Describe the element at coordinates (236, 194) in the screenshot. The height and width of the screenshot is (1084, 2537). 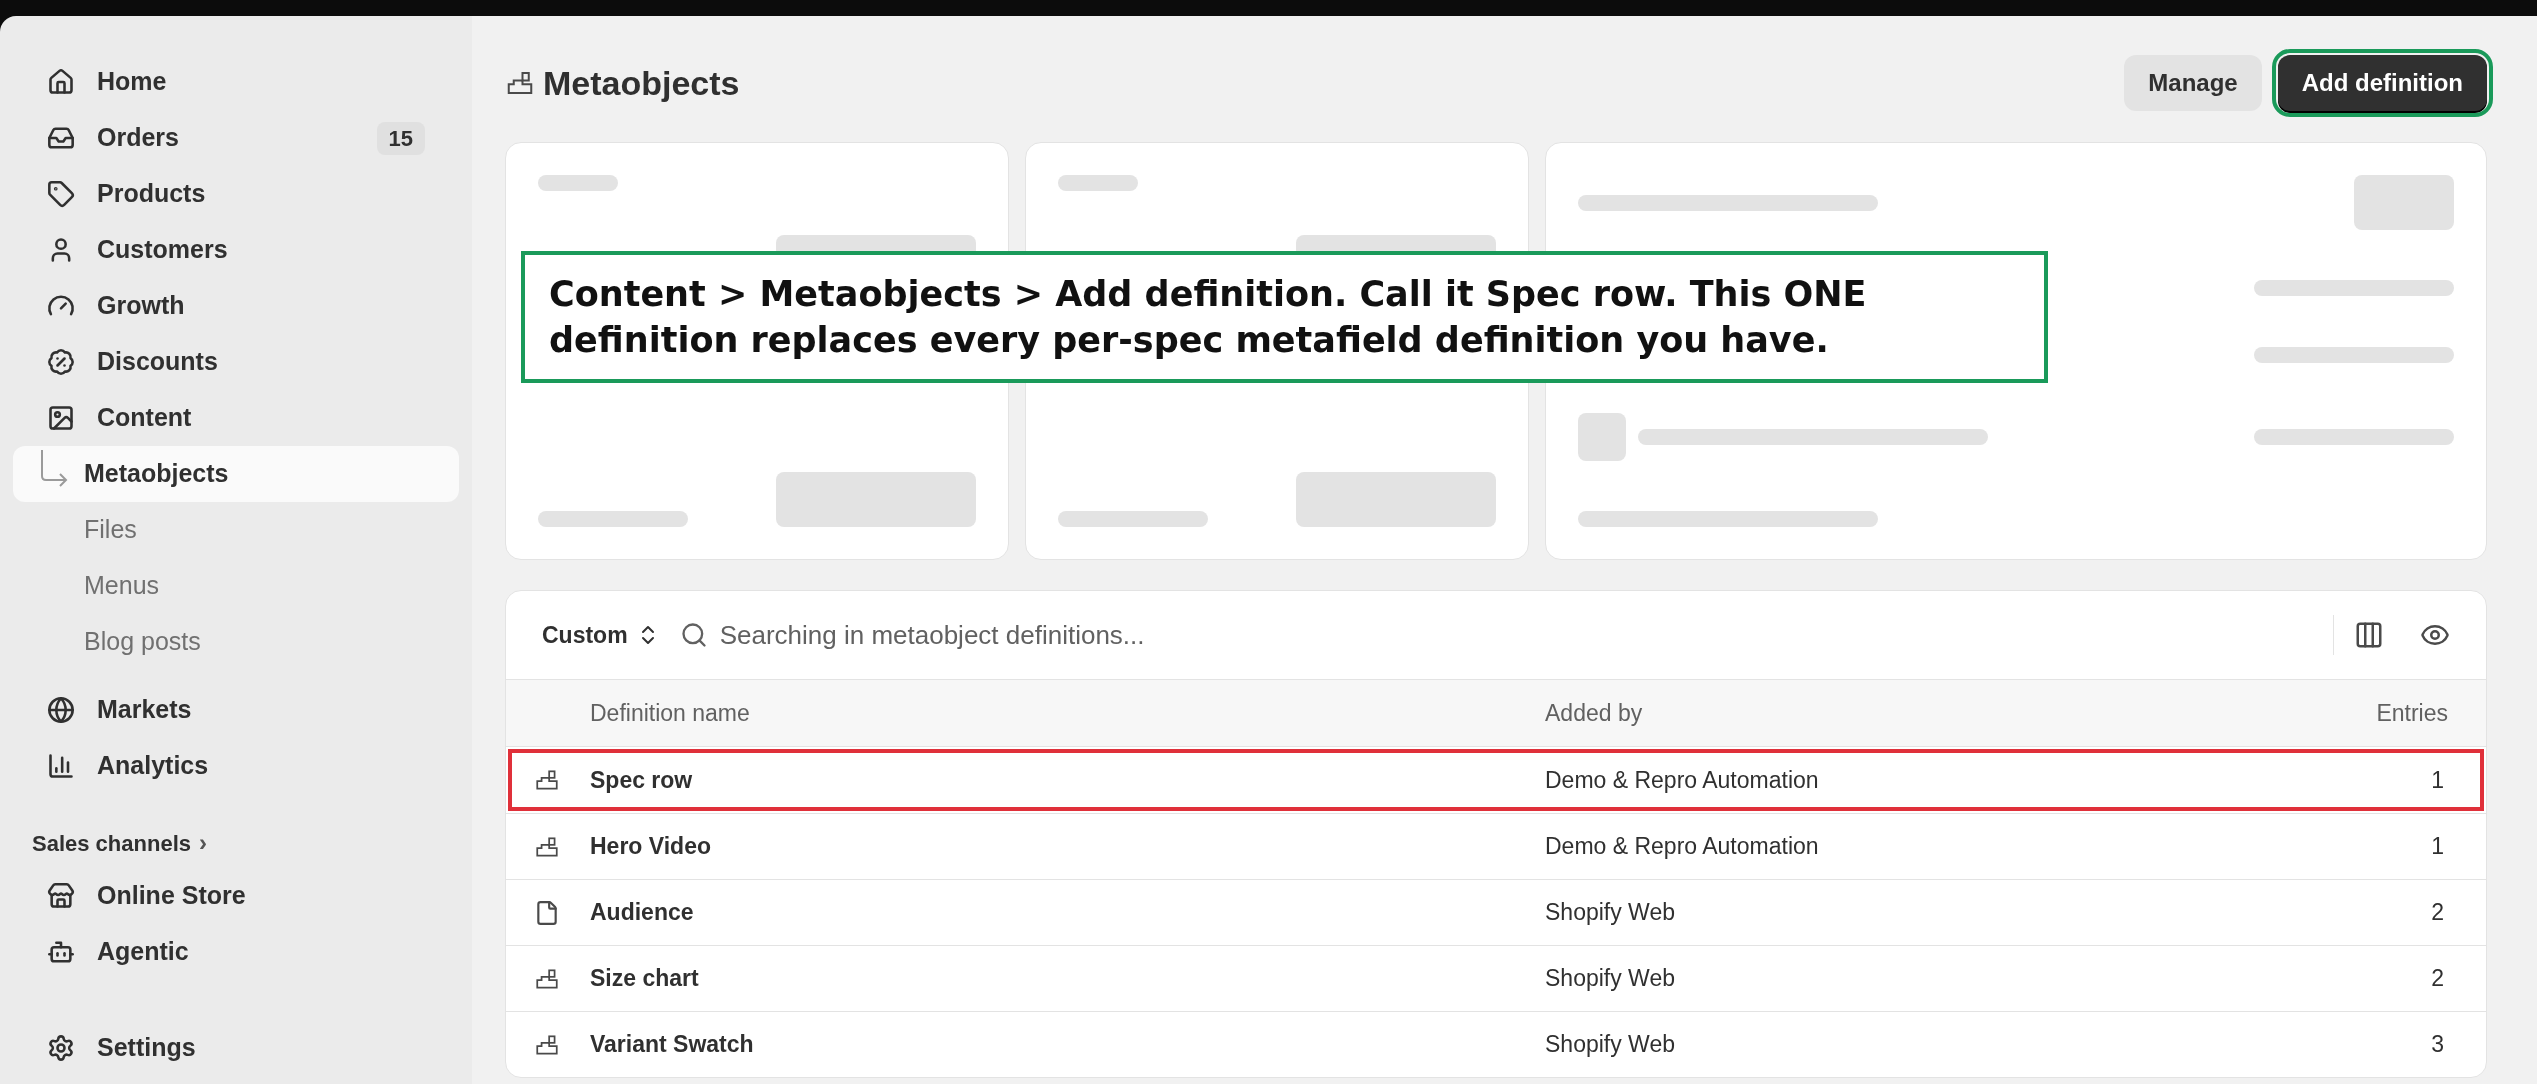
I see `nav-item: Products` at that location.